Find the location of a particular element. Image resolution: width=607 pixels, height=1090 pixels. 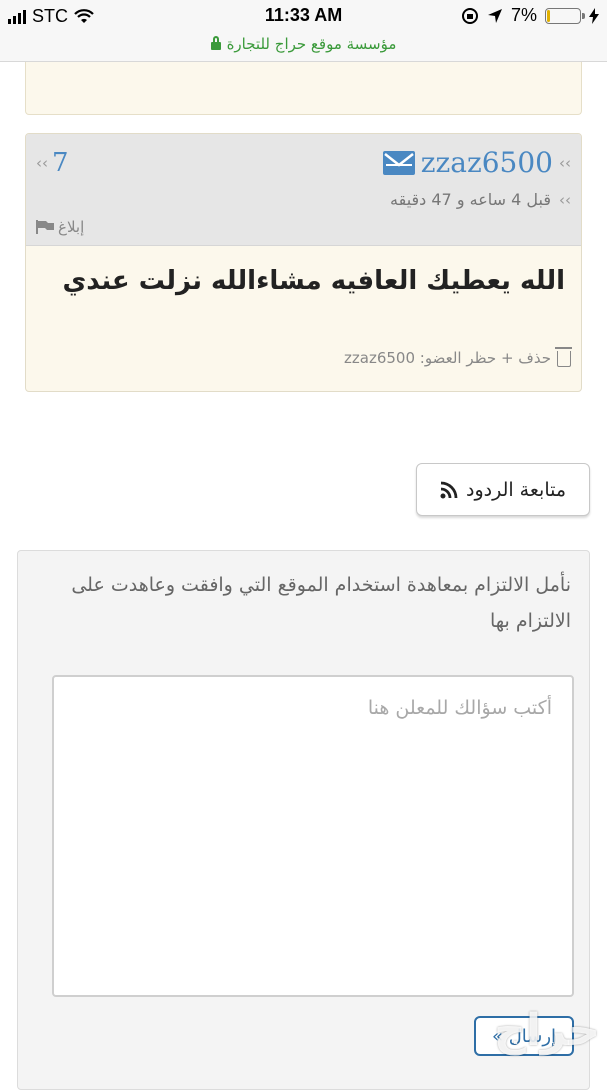

report-link: إبلاغ is located at coordinates (60, 227).